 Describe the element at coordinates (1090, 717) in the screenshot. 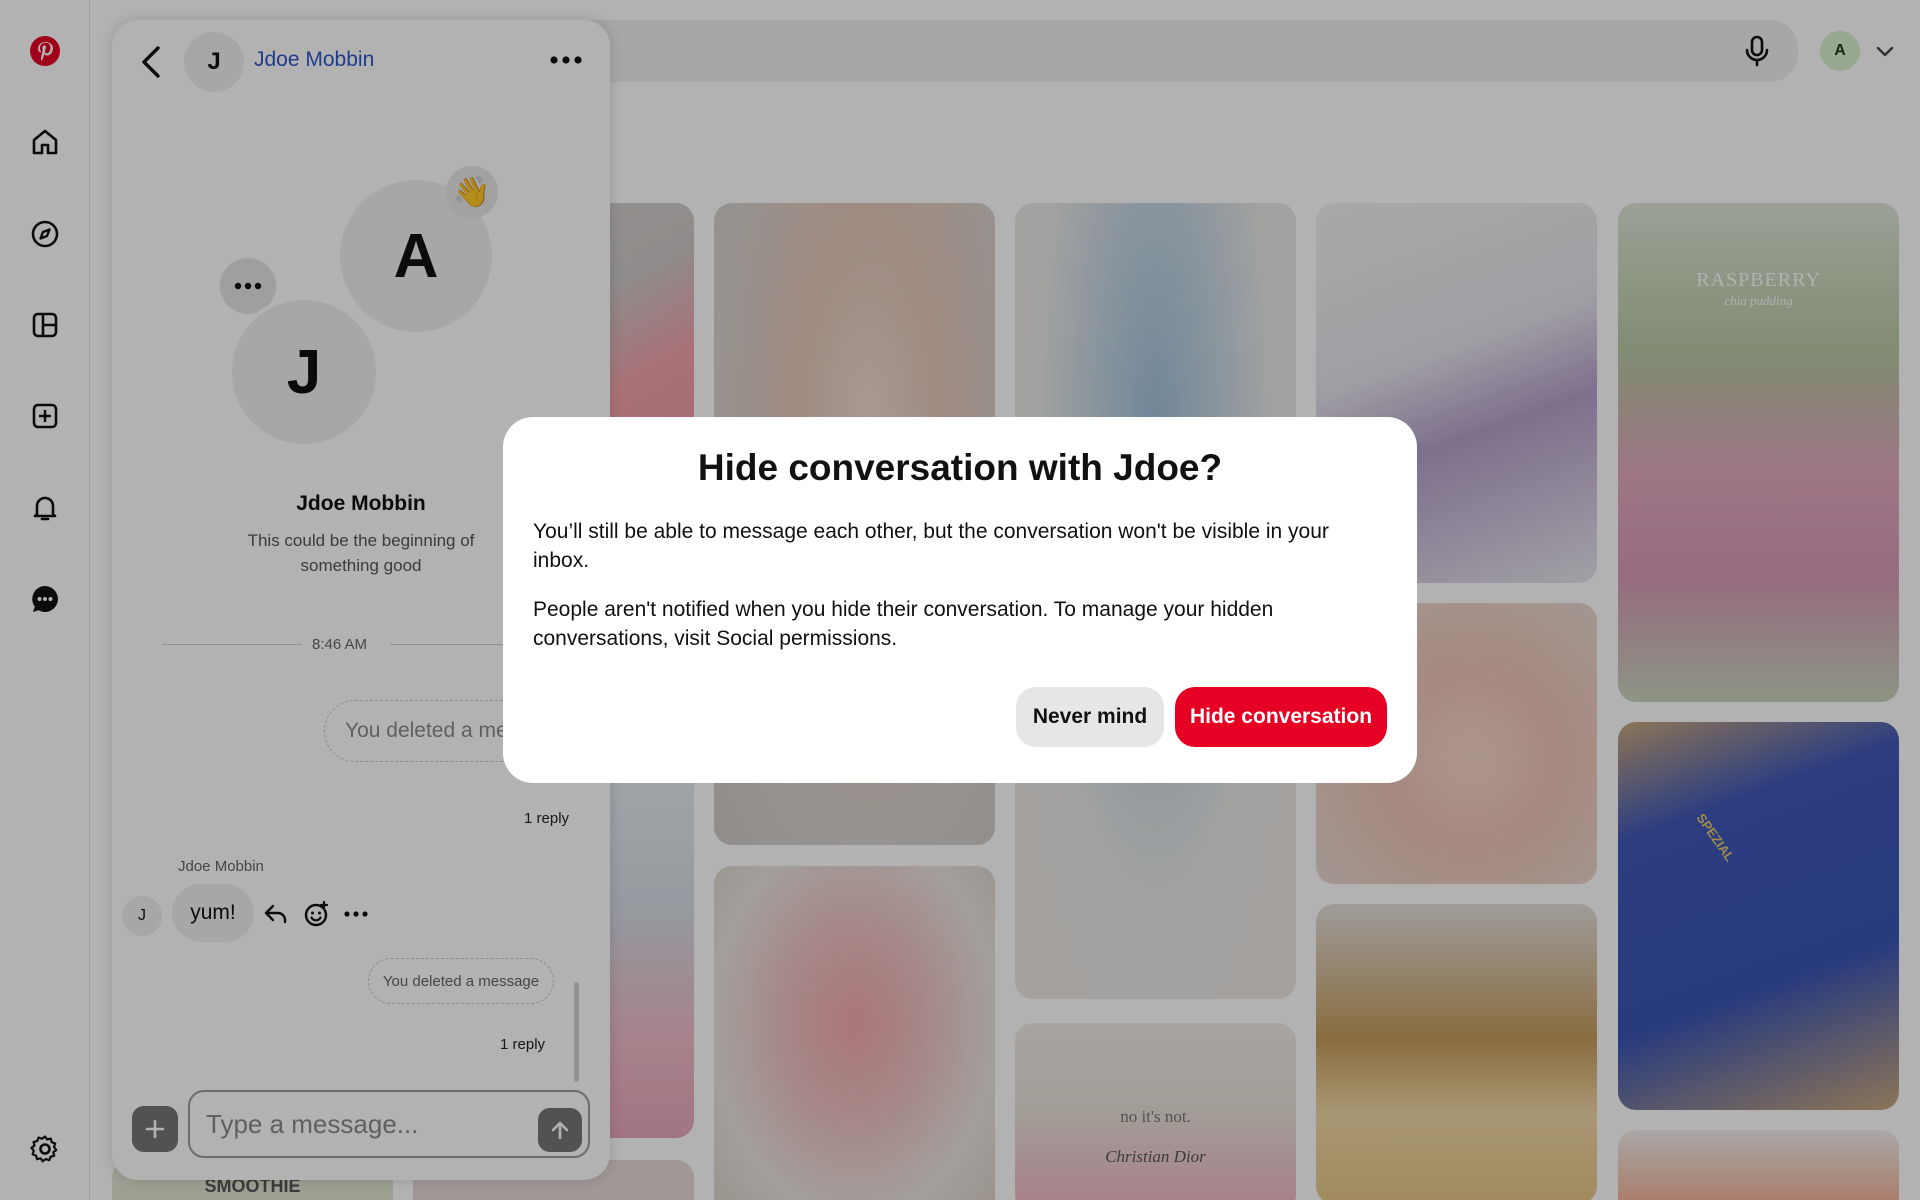

I see `never-mind-button: Never mind` at that location.